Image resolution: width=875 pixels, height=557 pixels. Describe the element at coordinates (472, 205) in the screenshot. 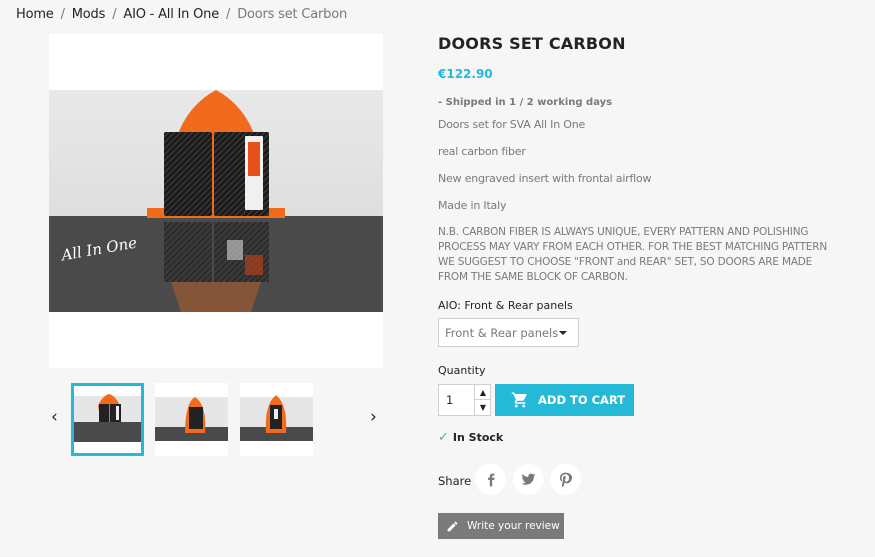

I see `description-line: Made in Italy` at that location.